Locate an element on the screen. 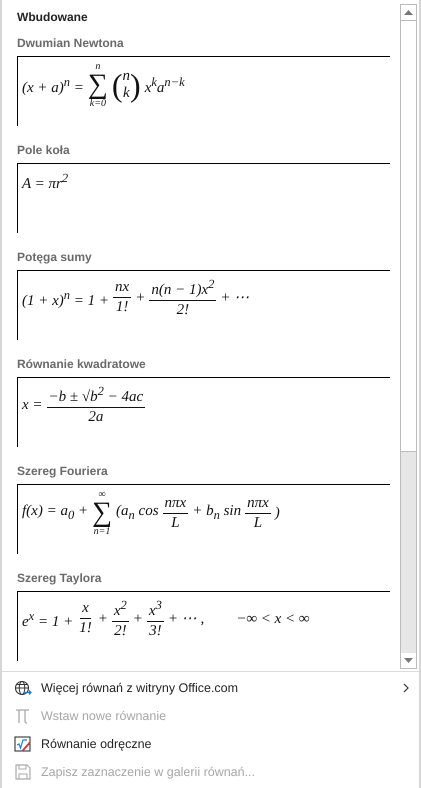 The width and height of the screenshot is (421, 788). caret-down-icon is located at coordinates (408, 660).